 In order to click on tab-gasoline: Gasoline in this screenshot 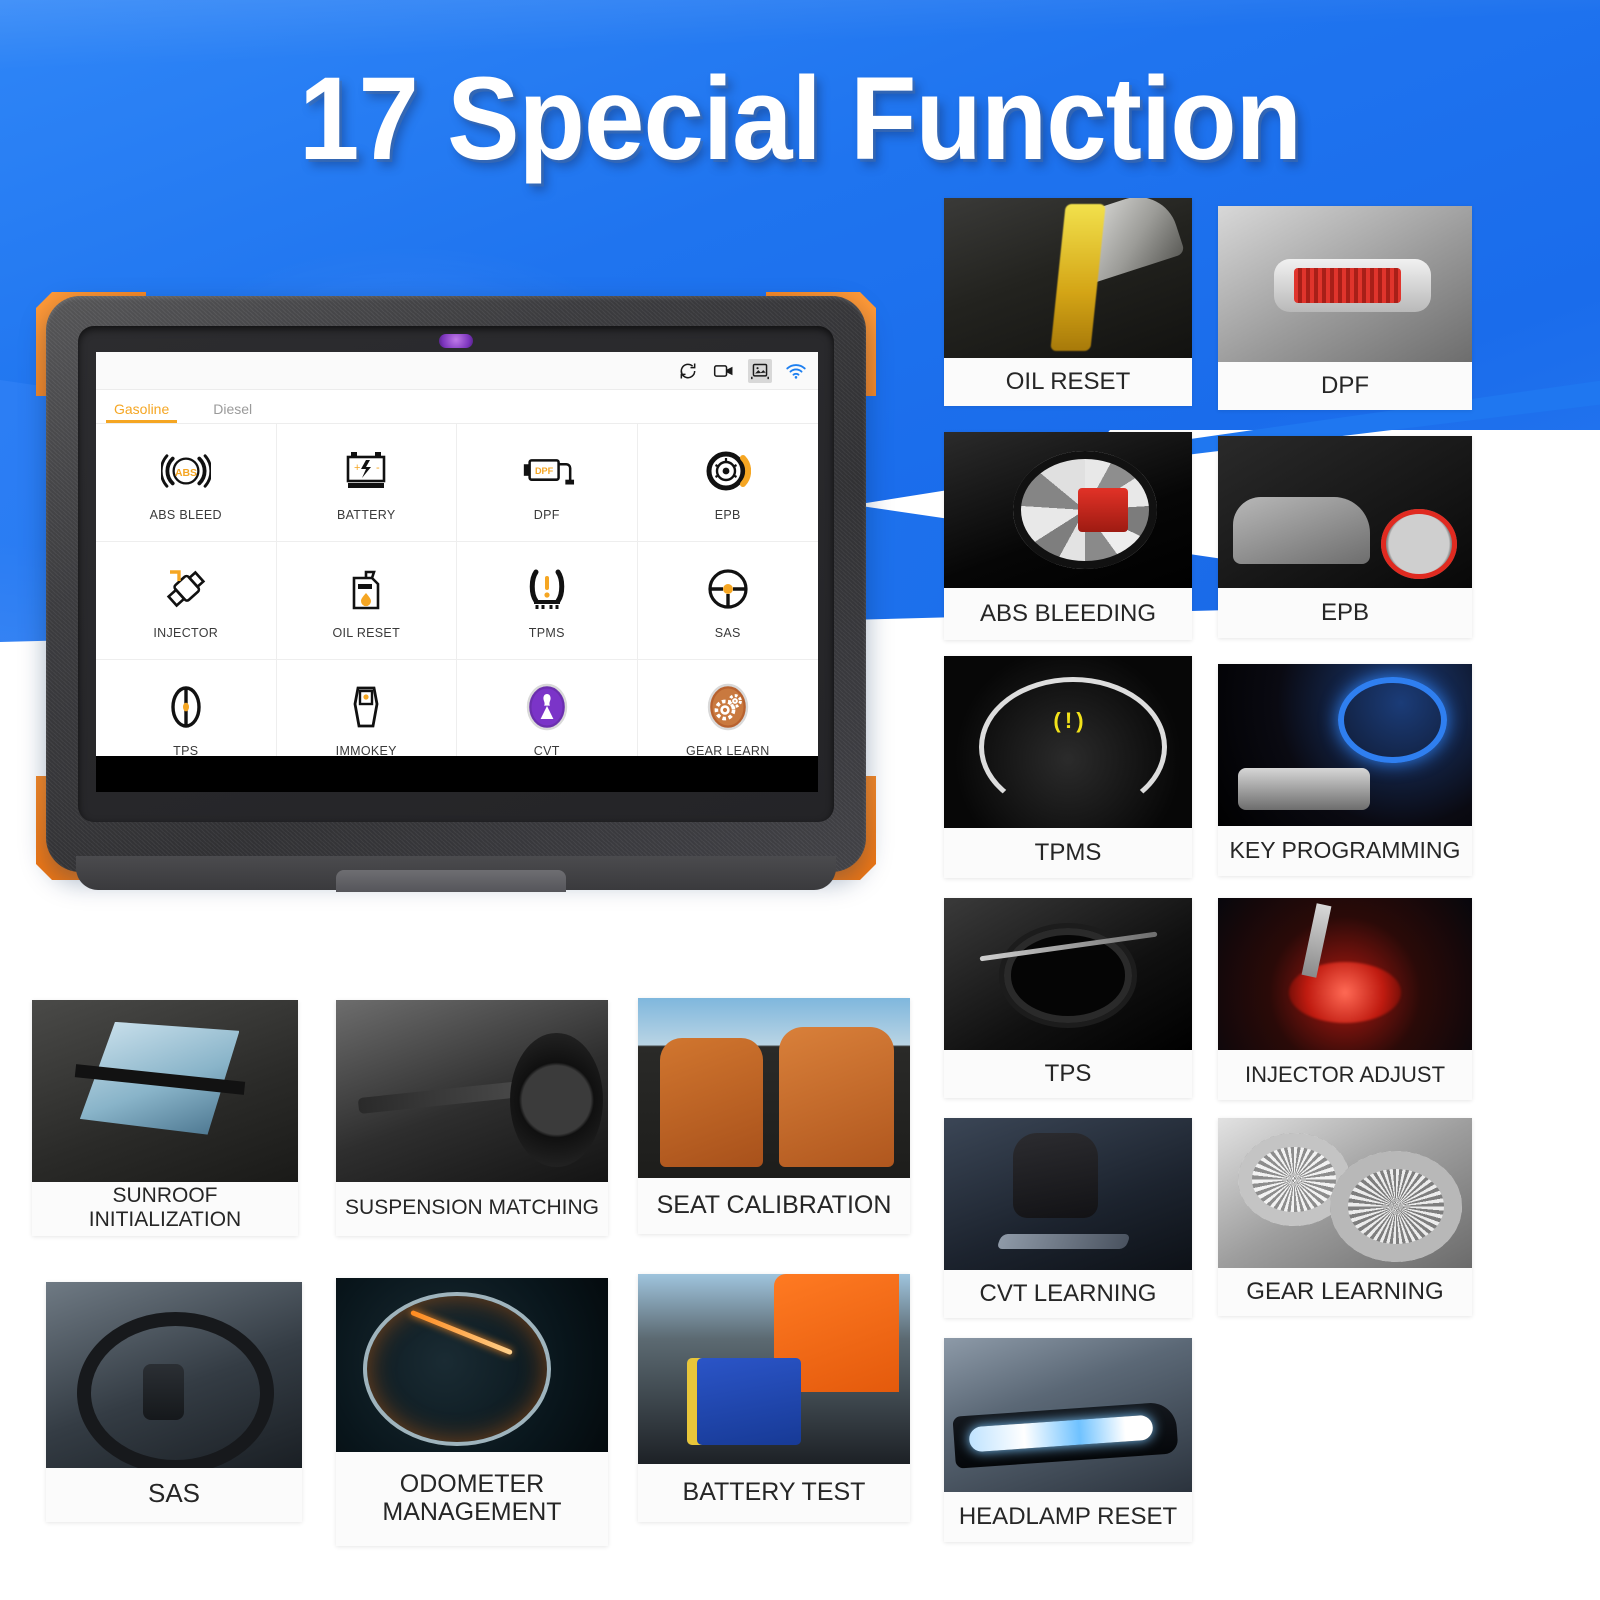, I will do `click(141, 412)`.